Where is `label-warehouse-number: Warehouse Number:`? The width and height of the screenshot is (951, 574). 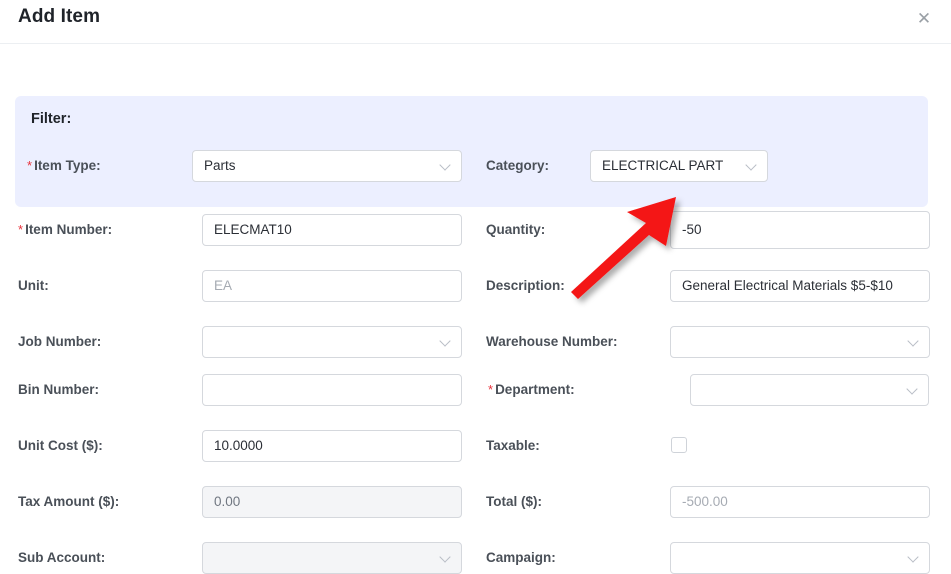
label-warehouse-number: Warehouse Number: is located at coordinates (552, 341).